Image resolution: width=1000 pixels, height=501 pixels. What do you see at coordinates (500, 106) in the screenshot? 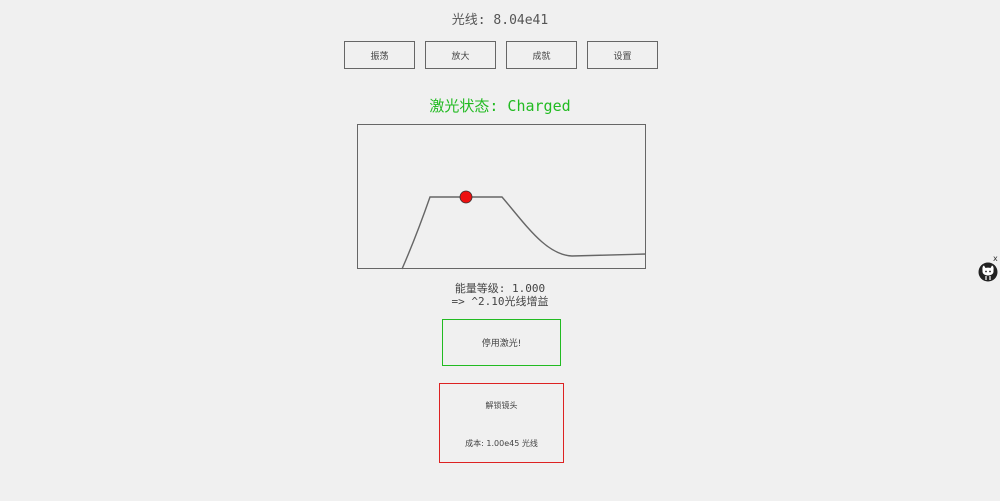
I see `laser-status: 激光状态: Charged` at bounding box center [500, 106].